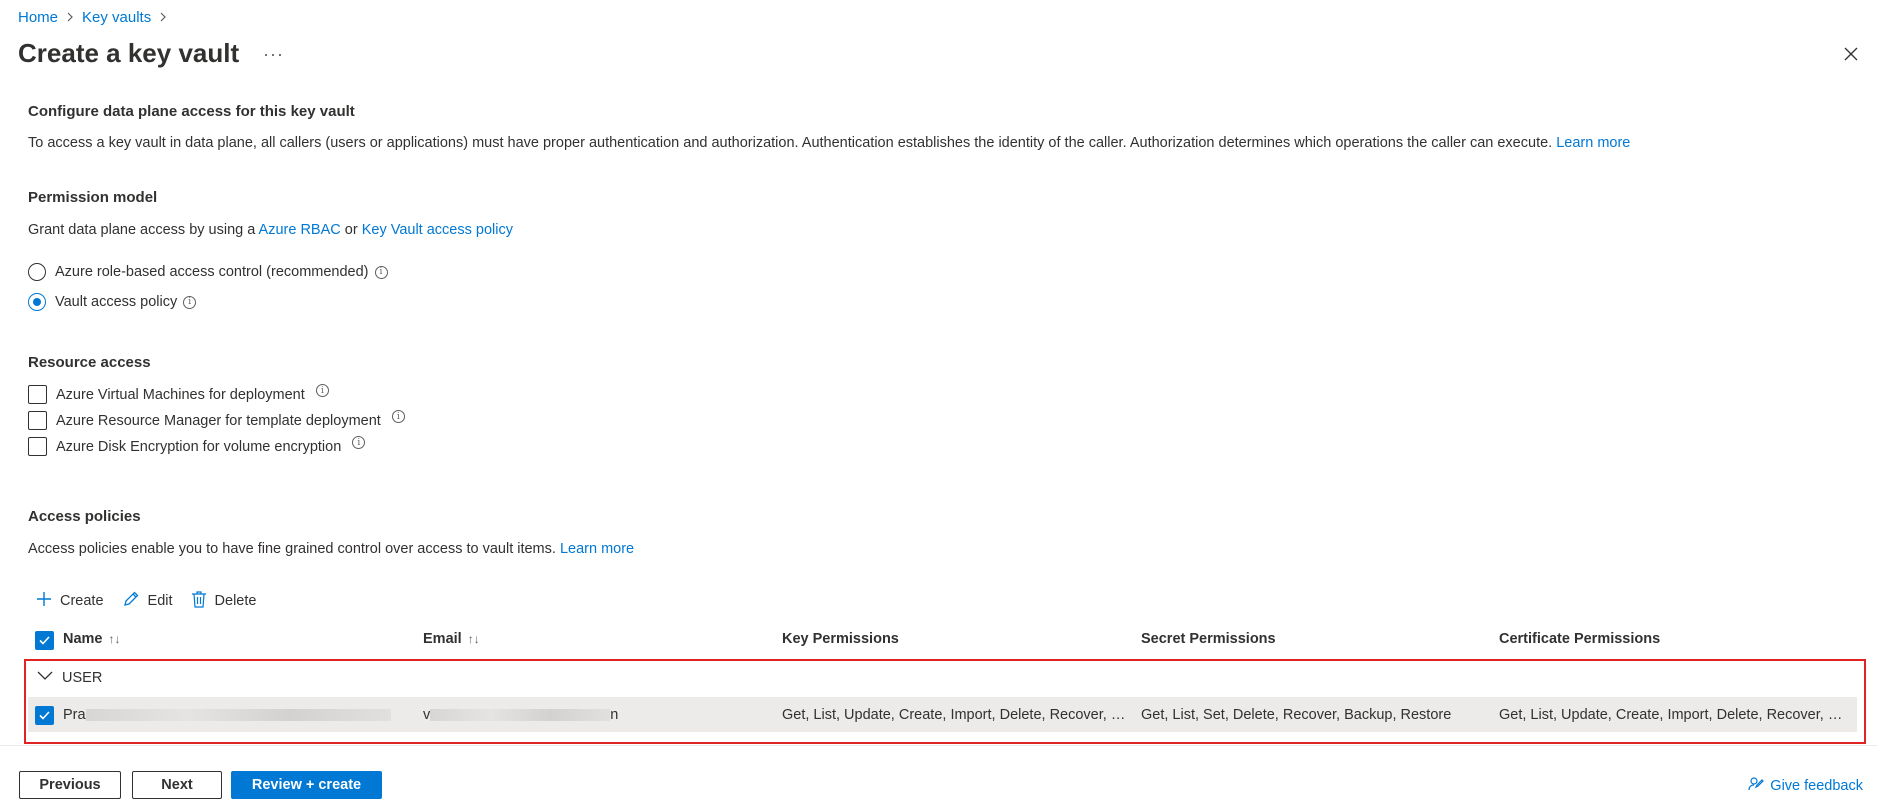  I want to click on checkbox-virtual-machines: Azure Virtual Machines for deployment i, so click(178, 394).